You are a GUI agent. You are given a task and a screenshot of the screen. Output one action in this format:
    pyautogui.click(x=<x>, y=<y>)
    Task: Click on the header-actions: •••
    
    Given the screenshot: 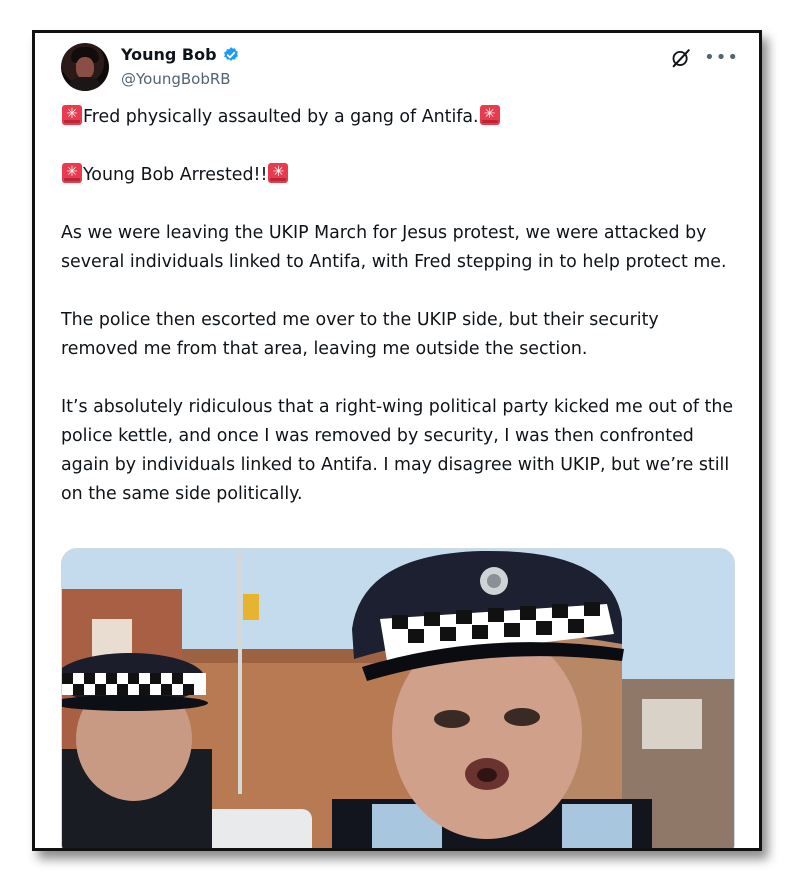 What is the action you would take?
    pyautogui.click(x=704, y=58)
    